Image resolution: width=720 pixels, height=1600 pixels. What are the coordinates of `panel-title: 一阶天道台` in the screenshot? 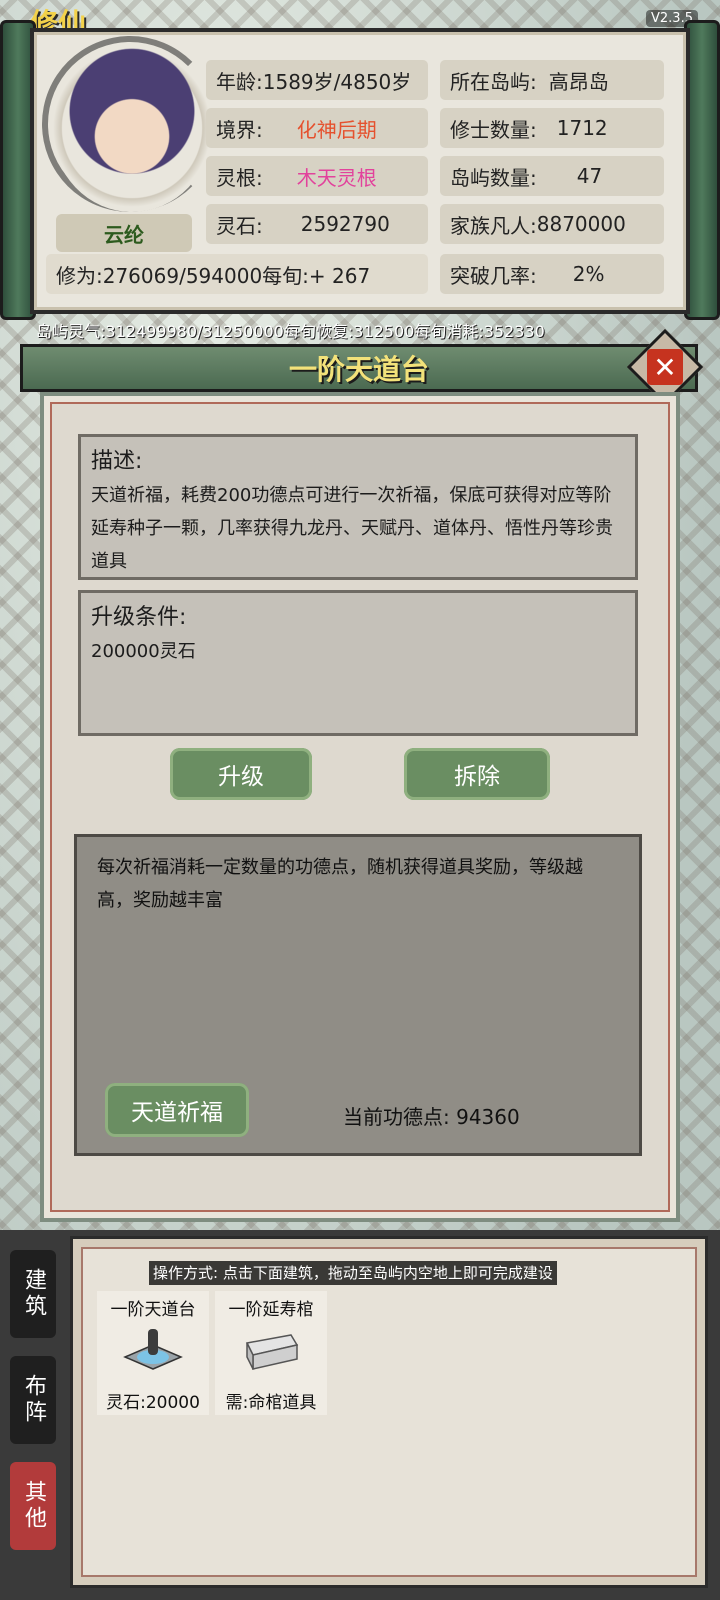 It's located at (358, 369).